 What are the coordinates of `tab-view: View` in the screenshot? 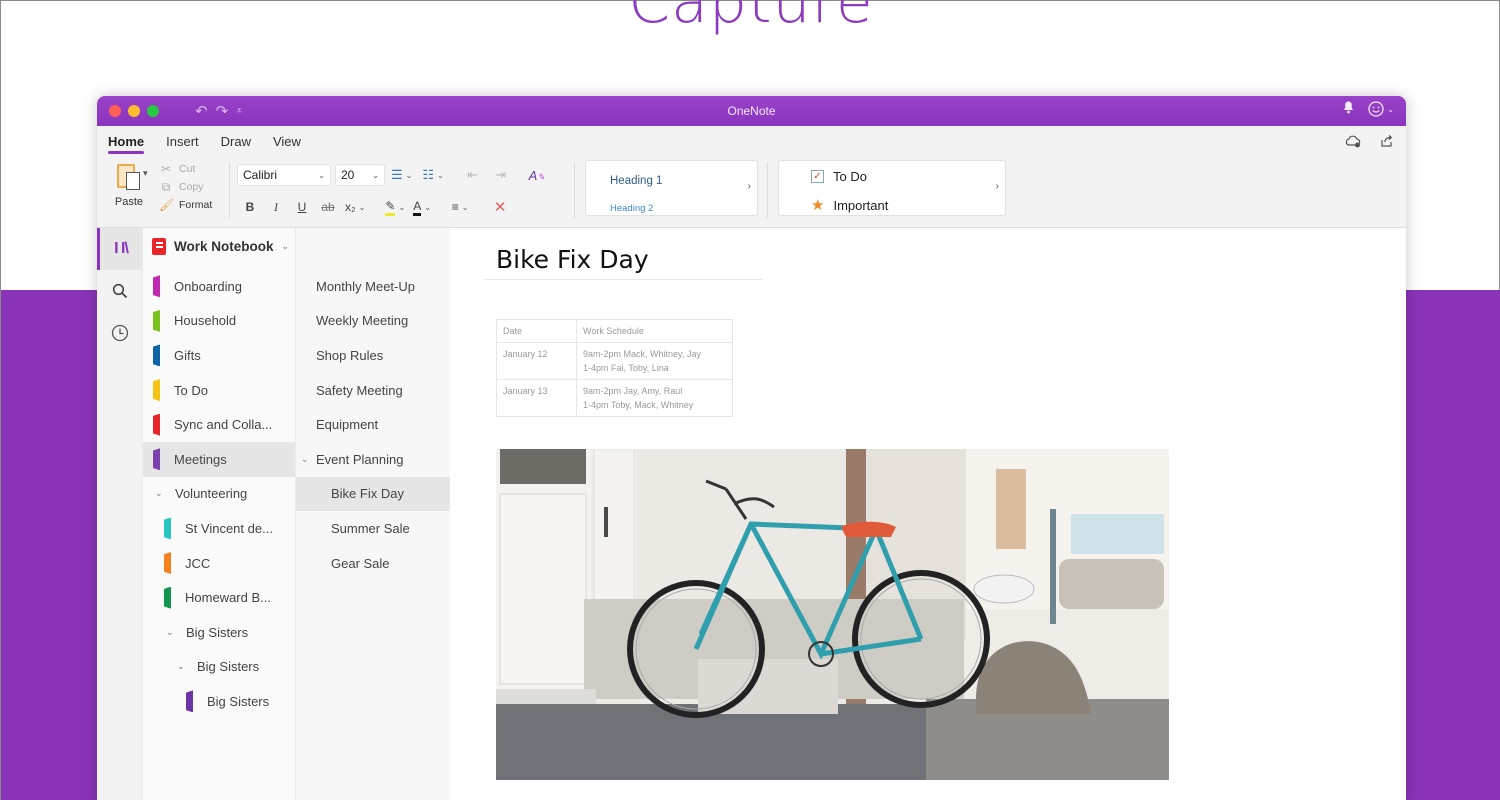 It's located at (293, 141).